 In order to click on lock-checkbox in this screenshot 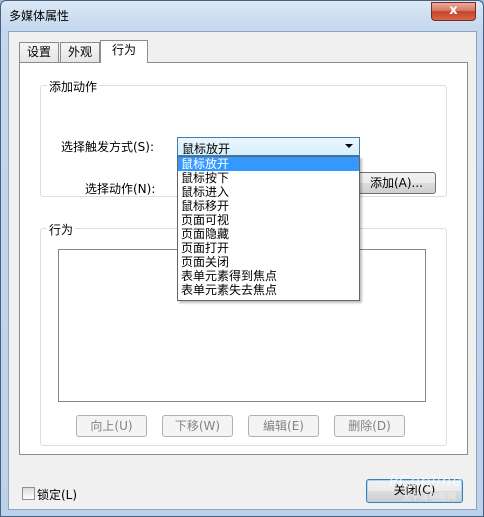, I will do `click(28, 493)`.